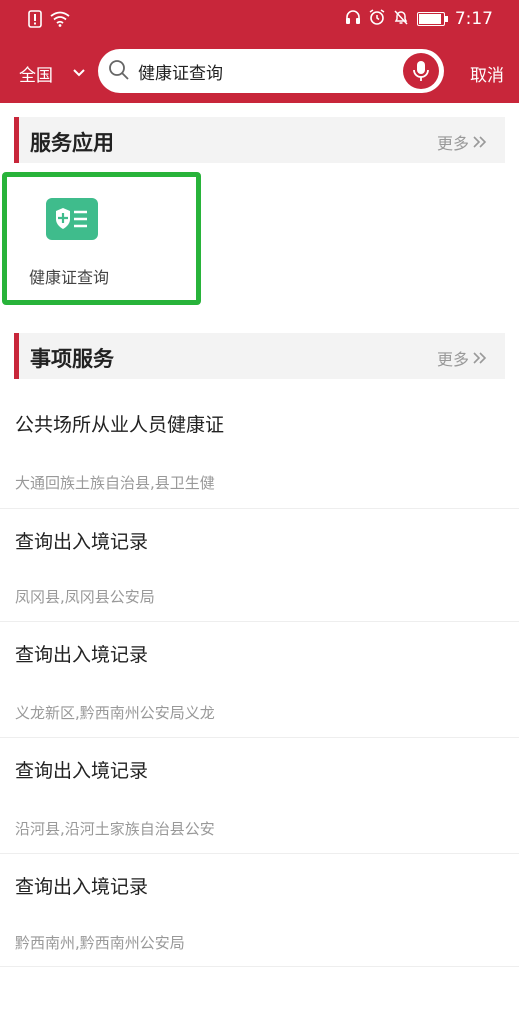 This screenshot has width=519, height=1020. What do you see at coordinates (72, 143) in the screenshot?
I see `section-title: 服务应用` at bounding box center [72, 143].